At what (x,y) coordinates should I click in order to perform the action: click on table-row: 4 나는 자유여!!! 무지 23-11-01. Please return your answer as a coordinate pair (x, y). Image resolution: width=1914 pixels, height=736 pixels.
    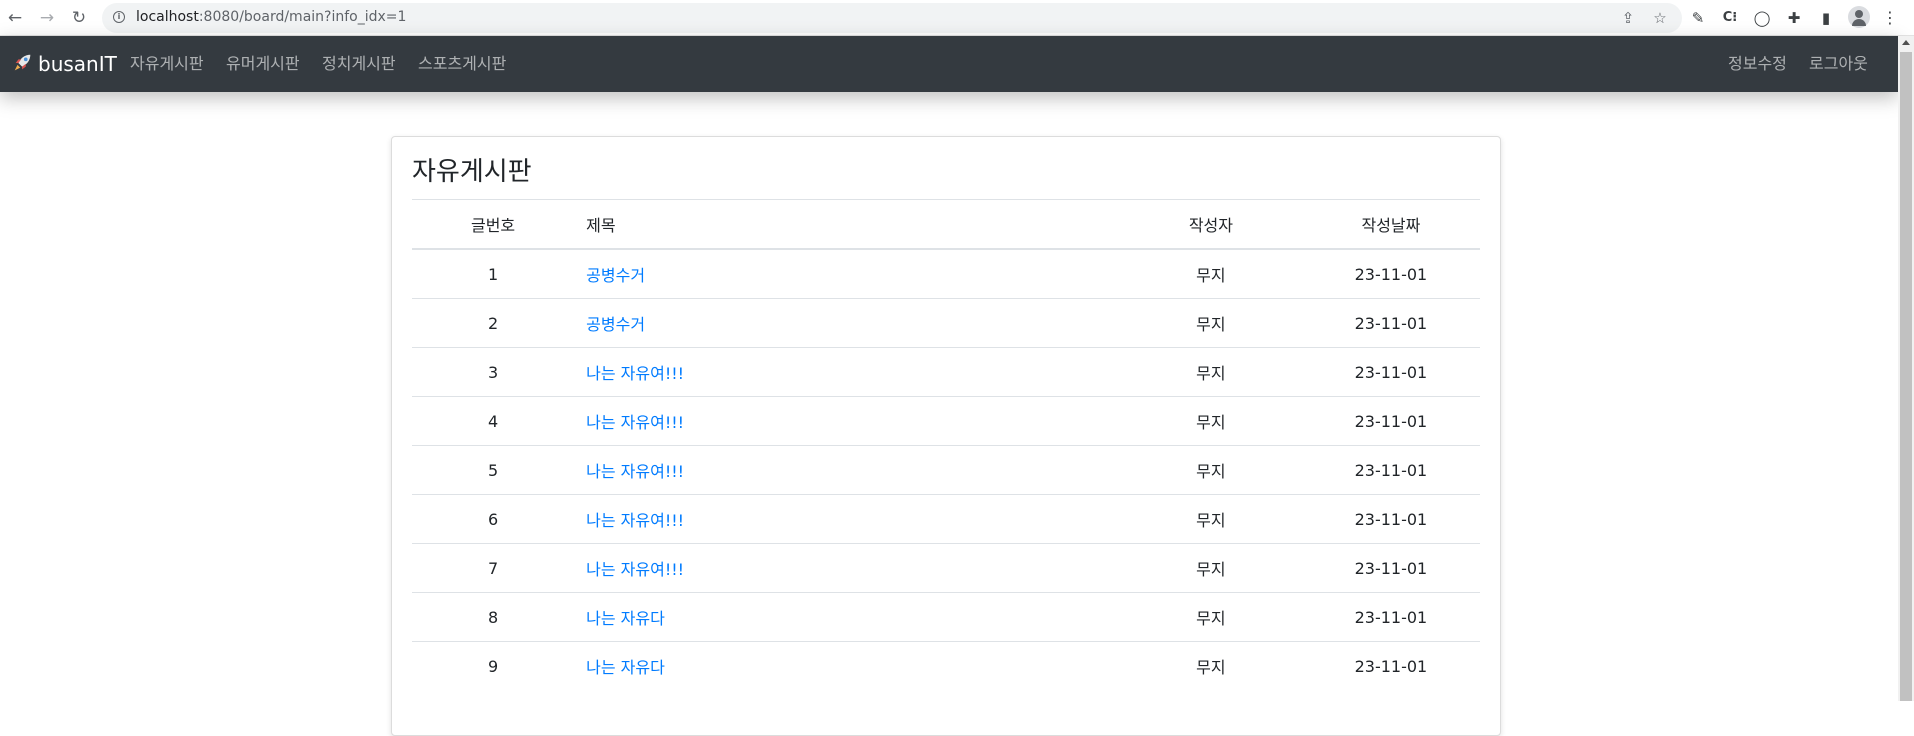
    Looking at the image, I should click on (946, 421).